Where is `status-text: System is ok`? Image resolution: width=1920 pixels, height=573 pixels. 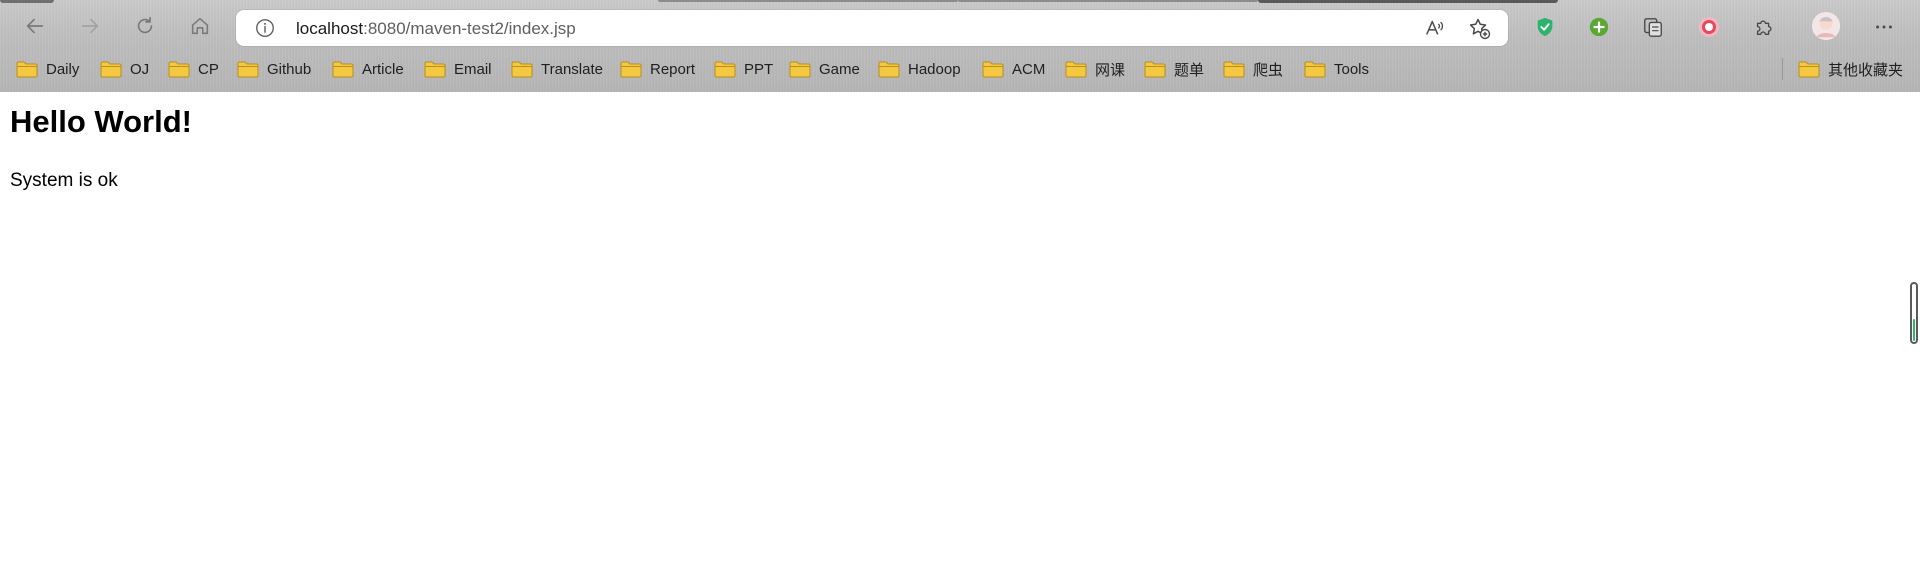
status-text: System is ok is located at coordinates (64, 180).